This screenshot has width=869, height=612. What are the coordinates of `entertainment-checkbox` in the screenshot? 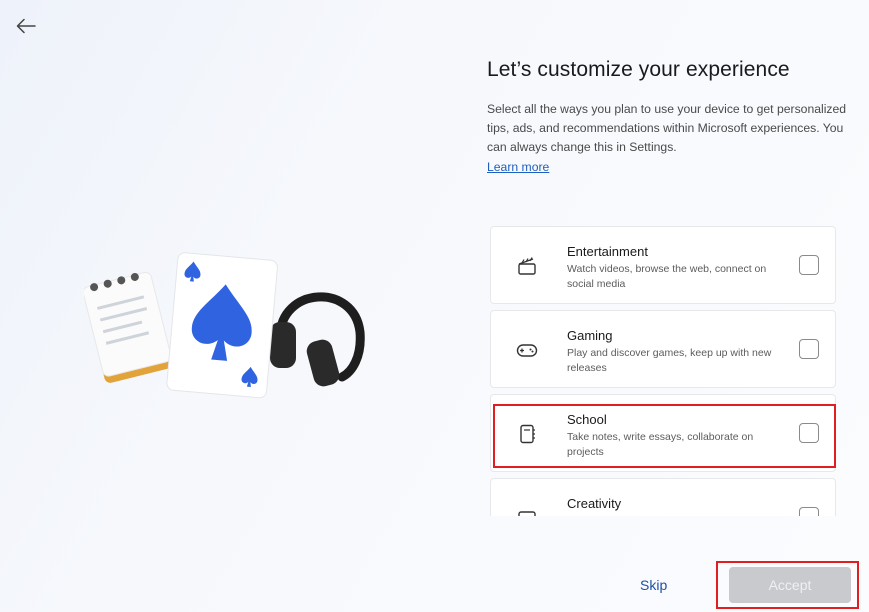 It's located at (809, 265).